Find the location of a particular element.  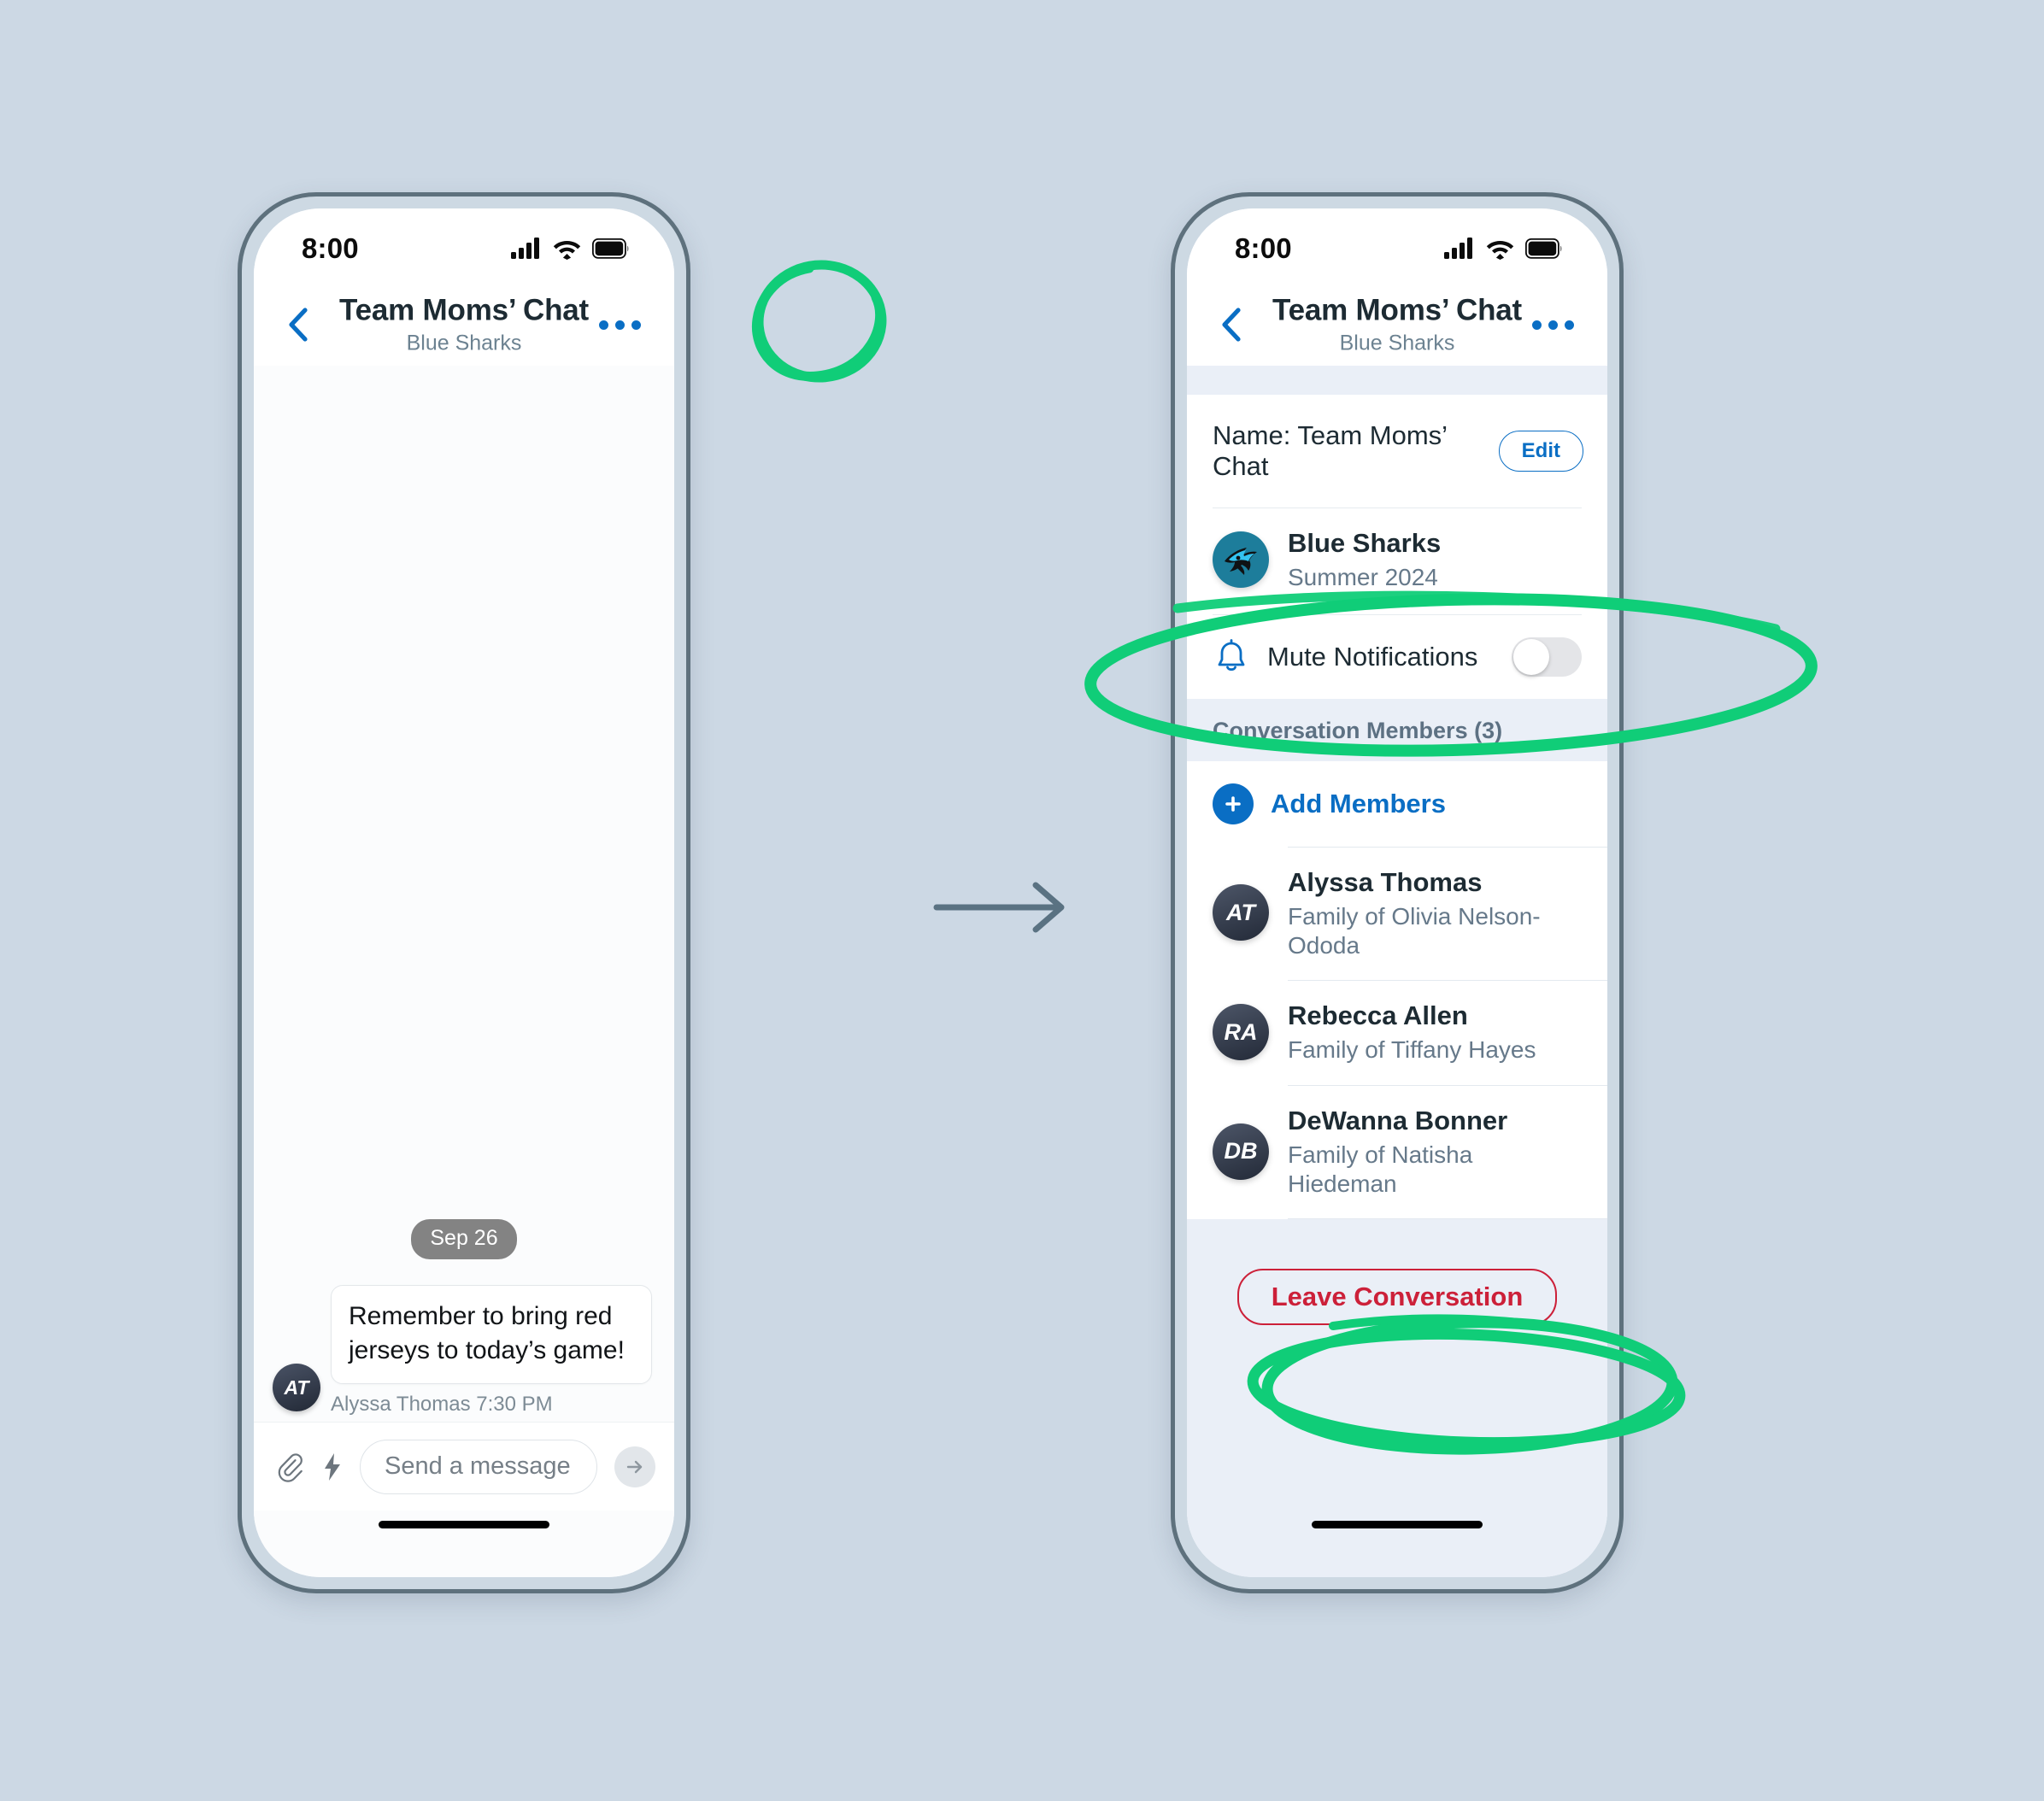

add-members-button: Add Members is located at coordinates (1397, 803).